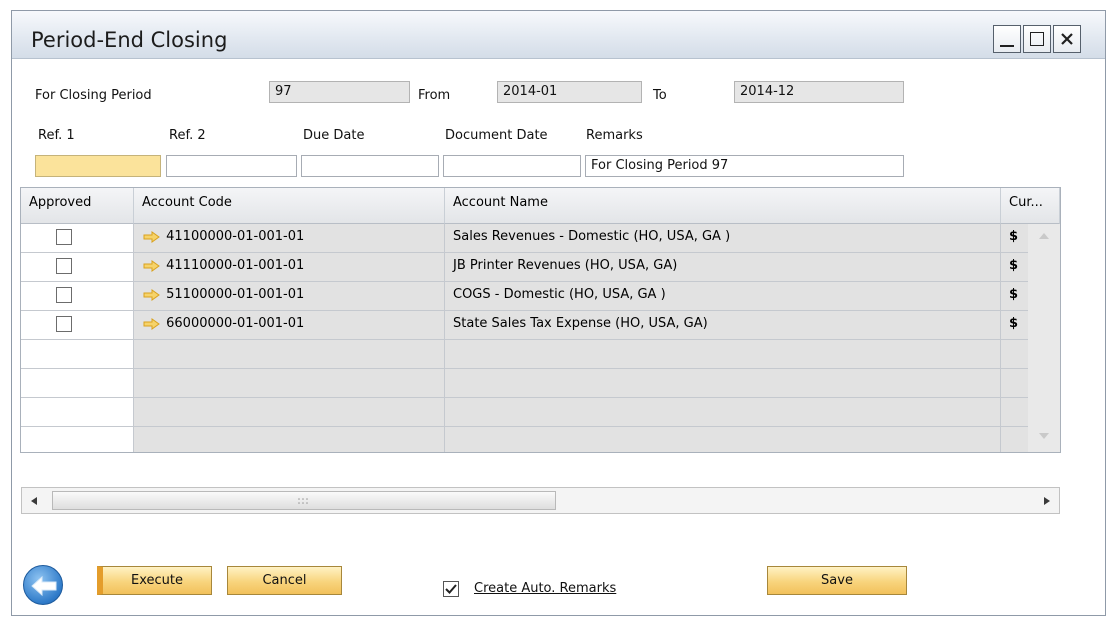  I want to click on to-label: To, so click(660, 95).